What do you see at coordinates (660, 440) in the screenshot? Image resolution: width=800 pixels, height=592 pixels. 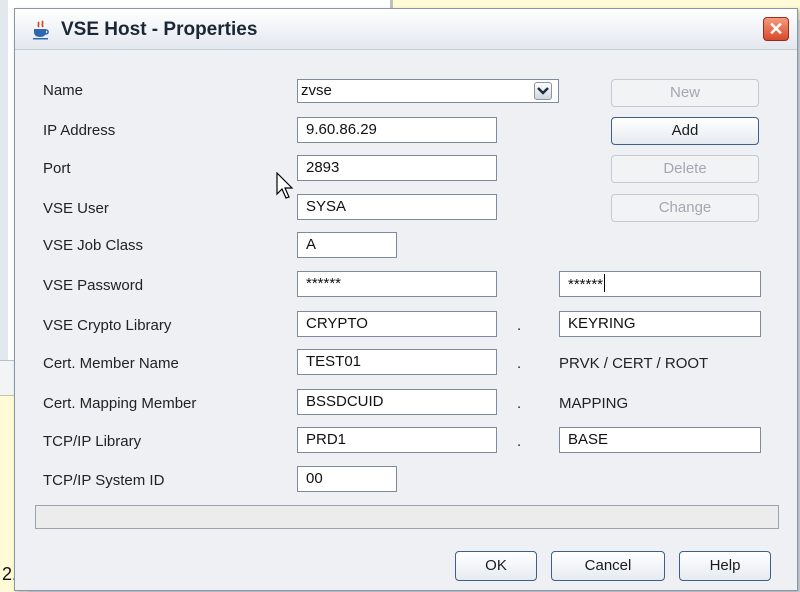 I see `tcpip-member-field: BASE` at bounding box center [660, 440].